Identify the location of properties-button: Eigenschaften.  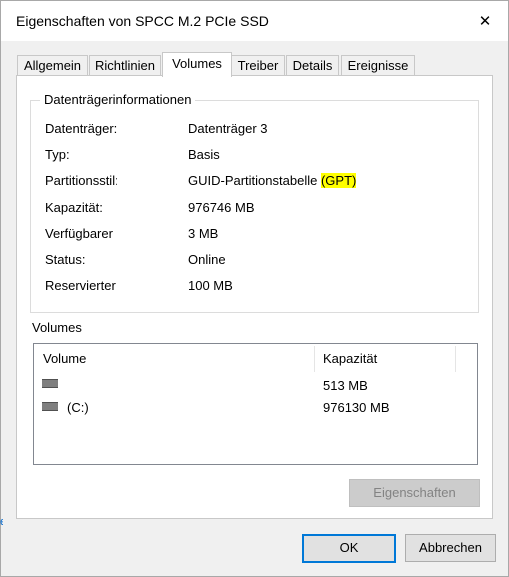
(414, 493).